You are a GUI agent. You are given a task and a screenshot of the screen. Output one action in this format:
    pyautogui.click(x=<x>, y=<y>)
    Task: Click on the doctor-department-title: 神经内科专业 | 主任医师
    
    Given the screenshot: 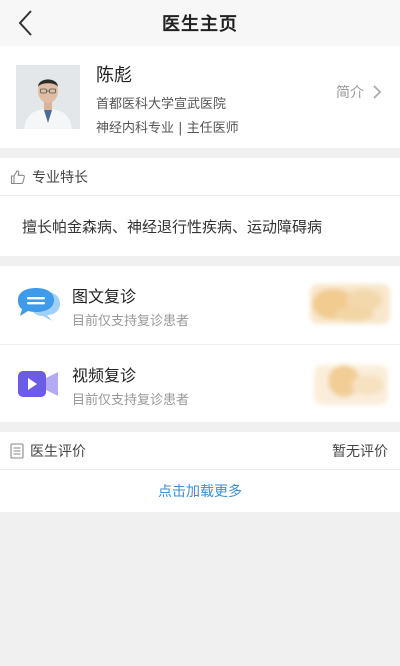 What is the action you would take?
    pyautogui.click(x=167, y=128)
    